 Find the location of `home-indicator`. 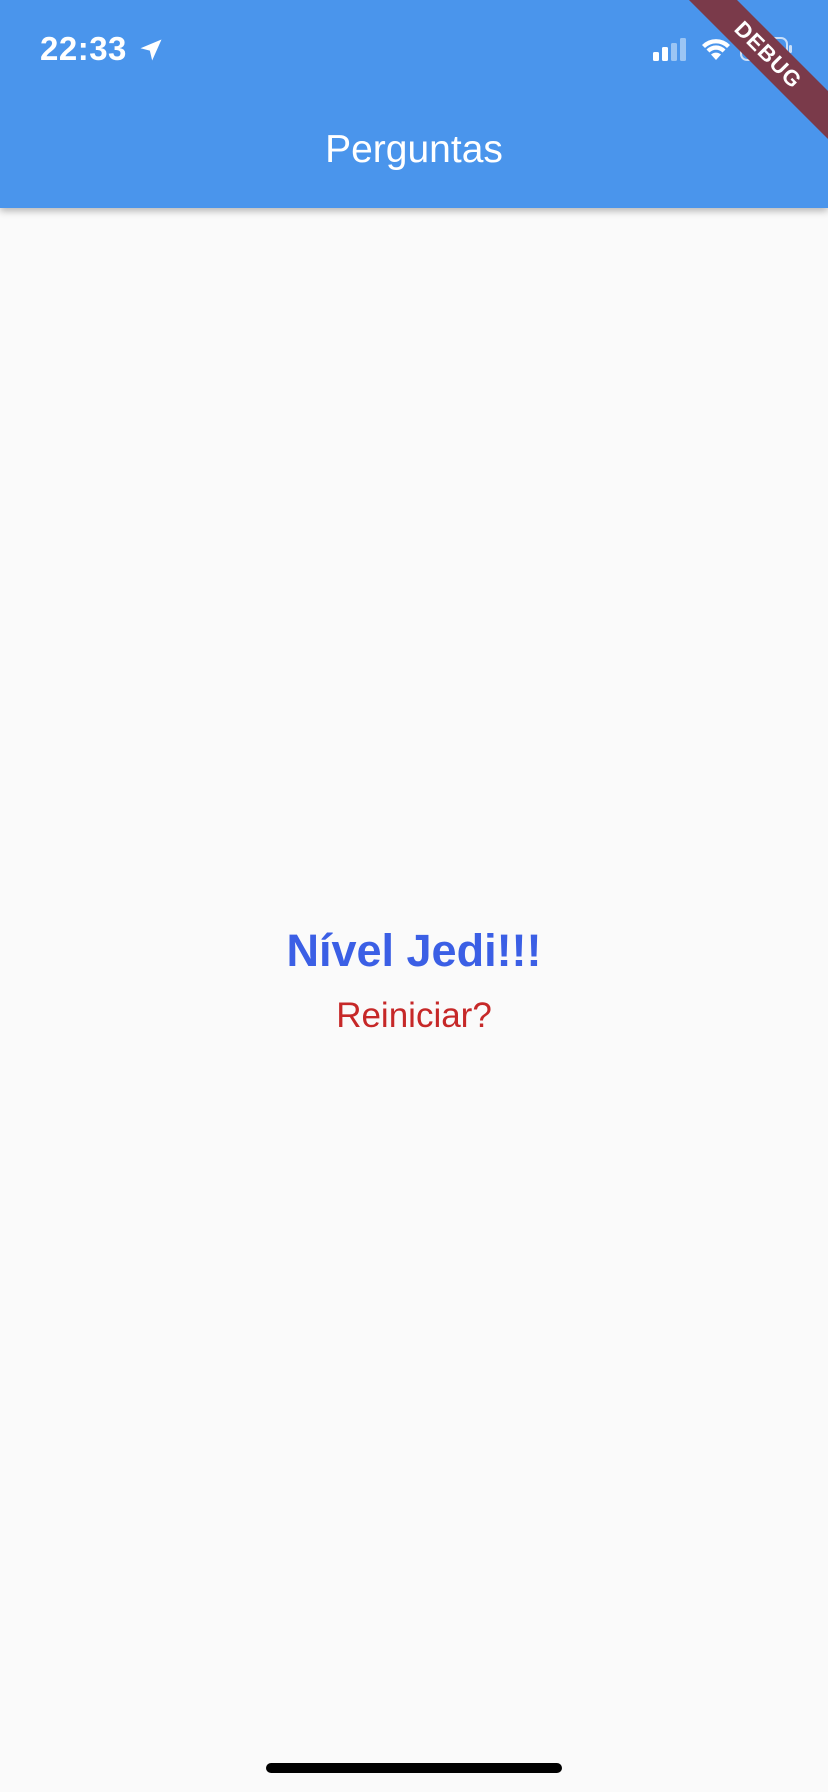

home-indicator is located at coordinates (414, 1768).